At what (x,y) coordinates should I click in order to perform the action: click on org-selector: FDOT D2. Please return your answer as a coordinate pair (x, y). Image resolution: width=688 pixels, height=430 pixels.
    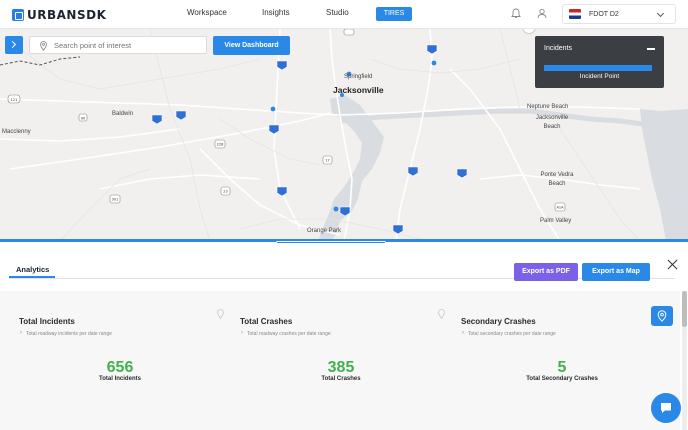
    Looking at the image, I should click on (619, 14).